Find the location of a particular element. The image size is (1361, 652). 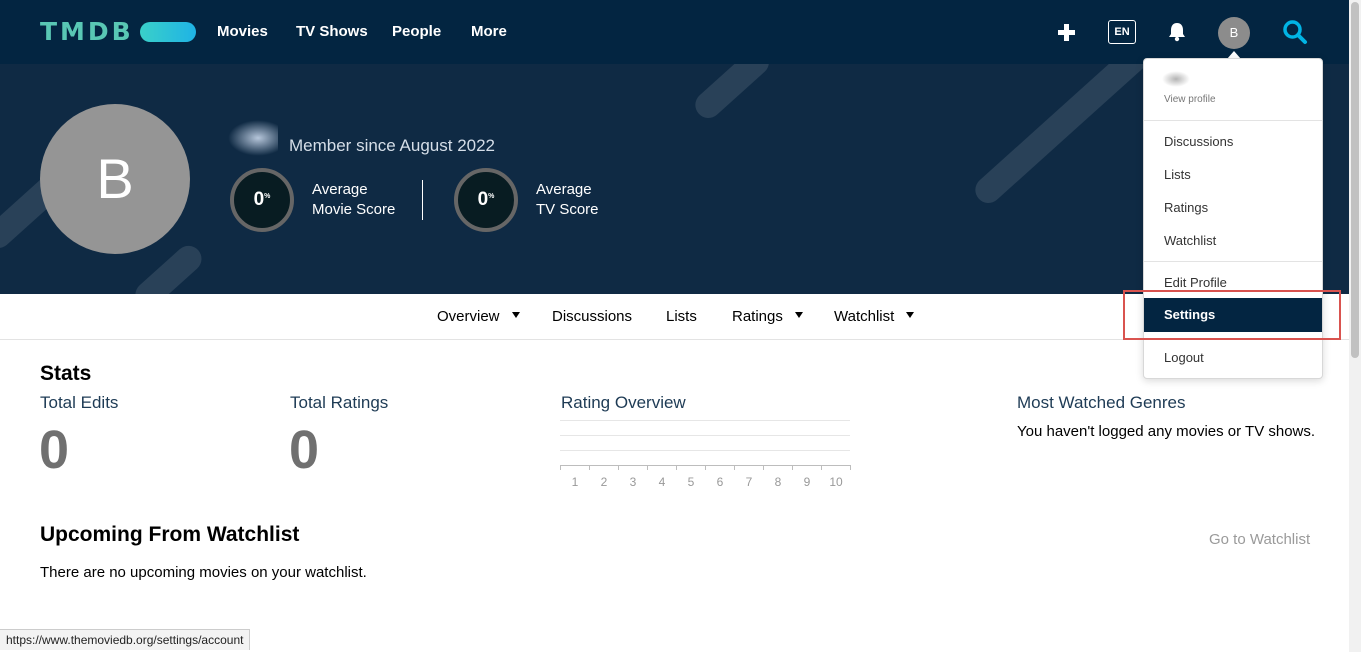

tv-score-ring: 0% is located at coordinates (486, 200).